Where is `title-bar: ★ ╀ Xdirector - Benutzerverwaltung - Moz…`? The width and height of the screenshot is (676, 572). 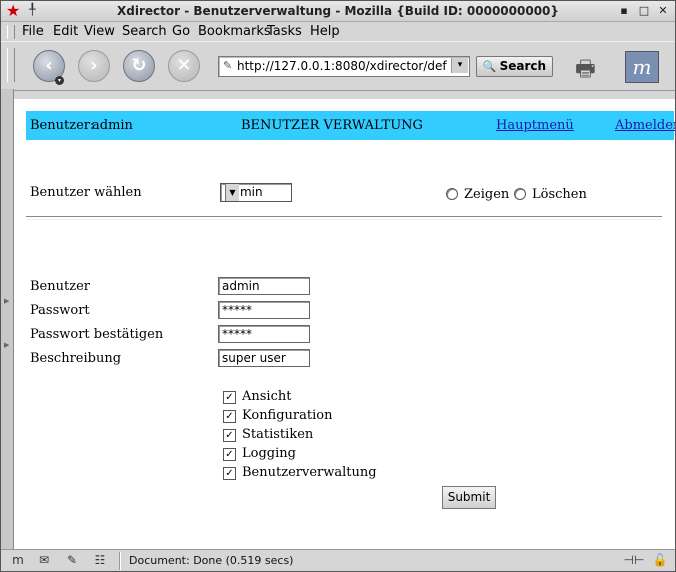
title-bar: ★ ╀ Xdirector - Benutzerverwaltung - Moz… is located at coordinates (338, 11).